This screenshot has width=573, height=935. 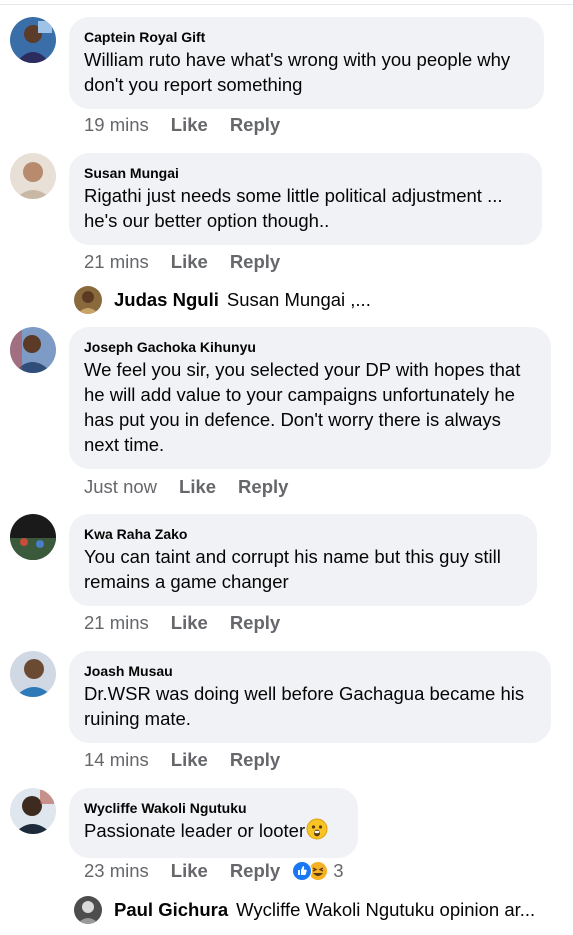 What do you see at coordinates (286, 4) in the screenshot?
I see `top-divider` at bounding box center [286, 4].